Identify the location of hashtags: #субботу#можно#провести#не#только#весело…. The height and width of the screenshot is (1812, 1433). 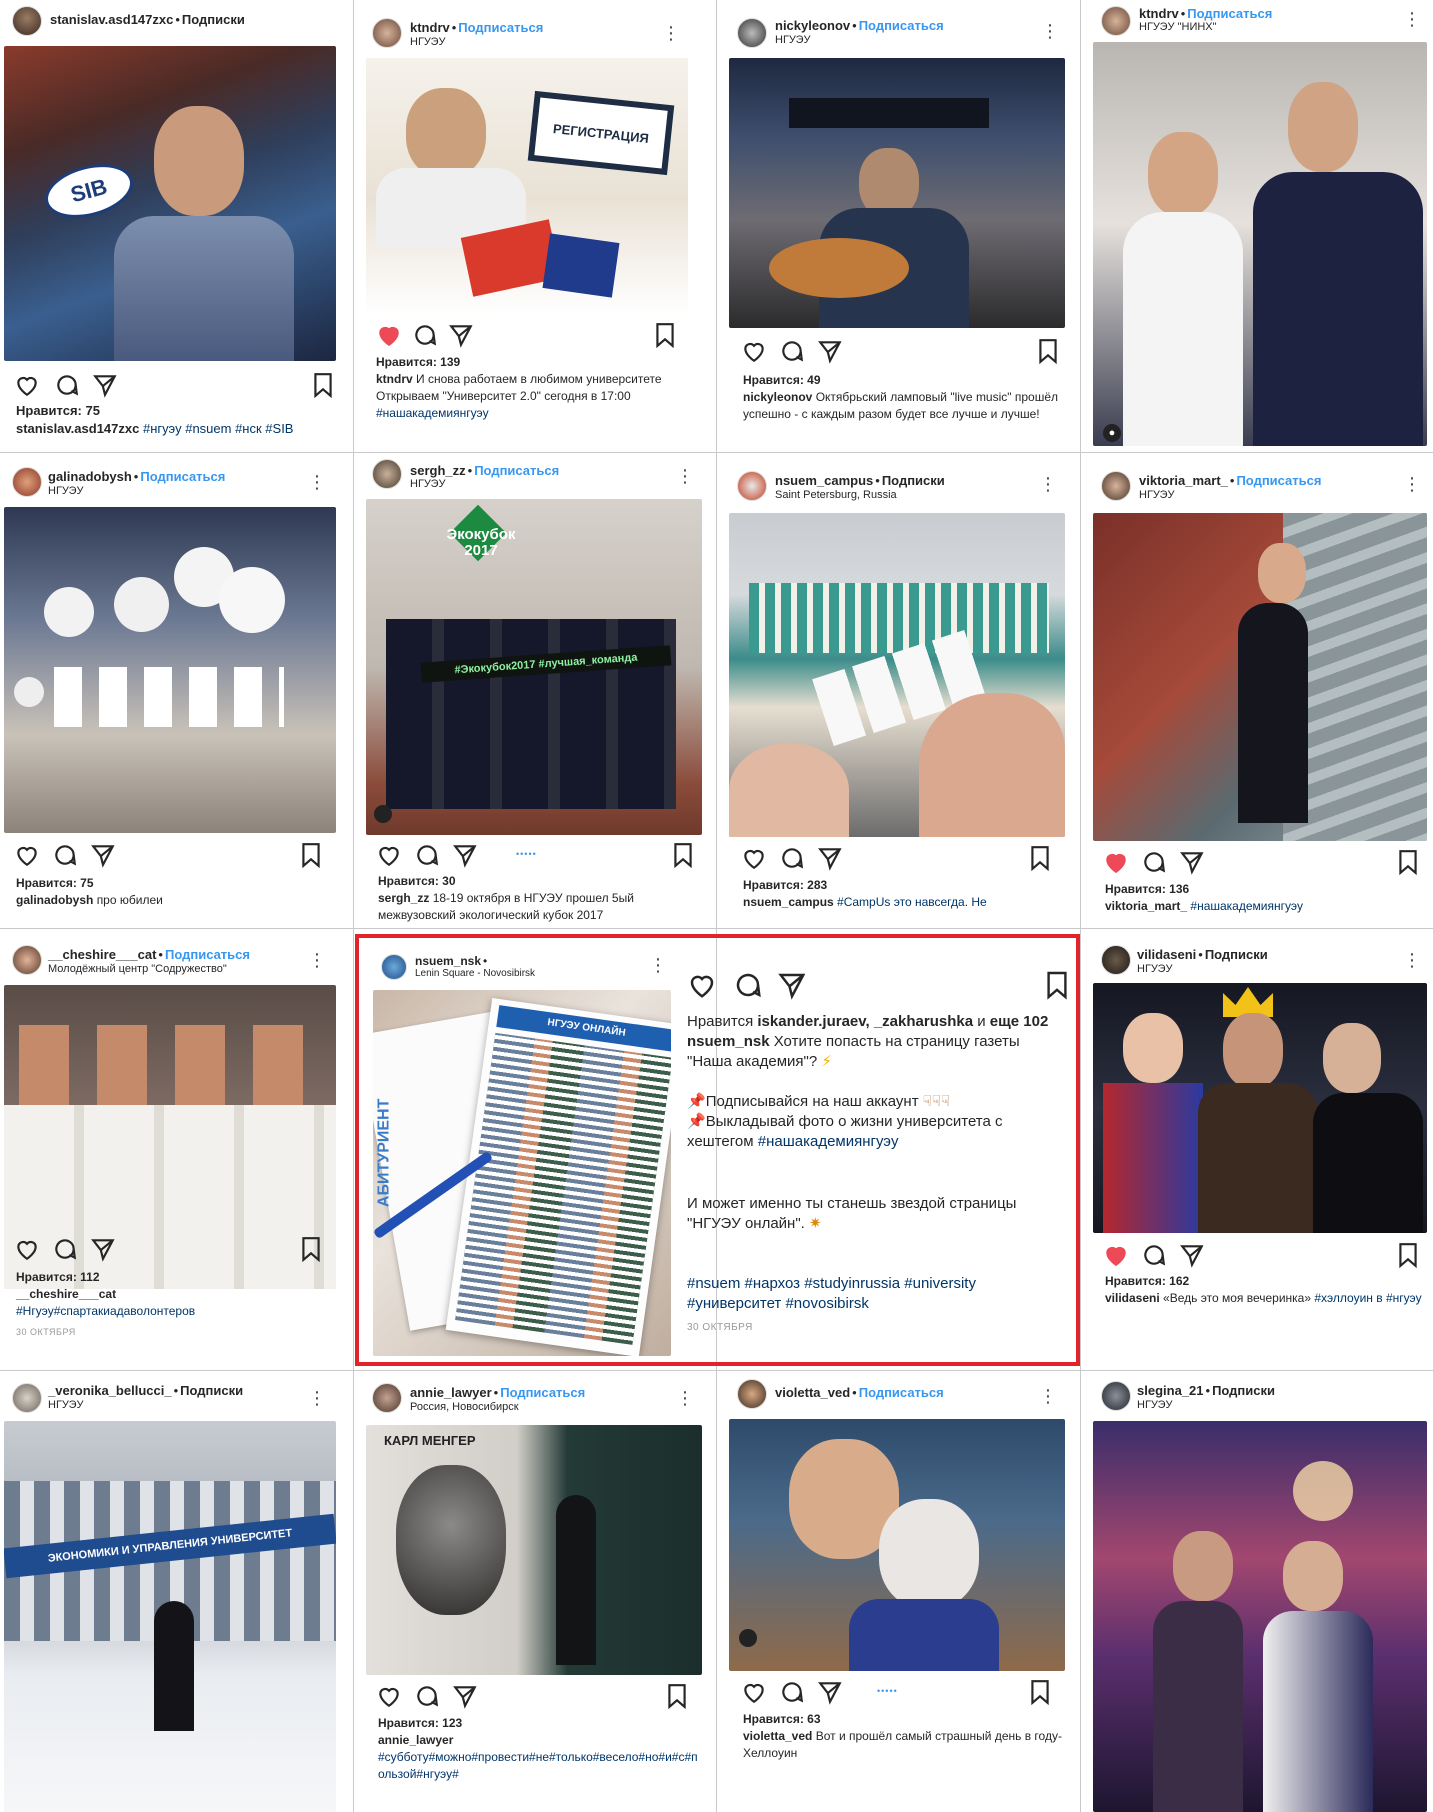
(541, 1766).